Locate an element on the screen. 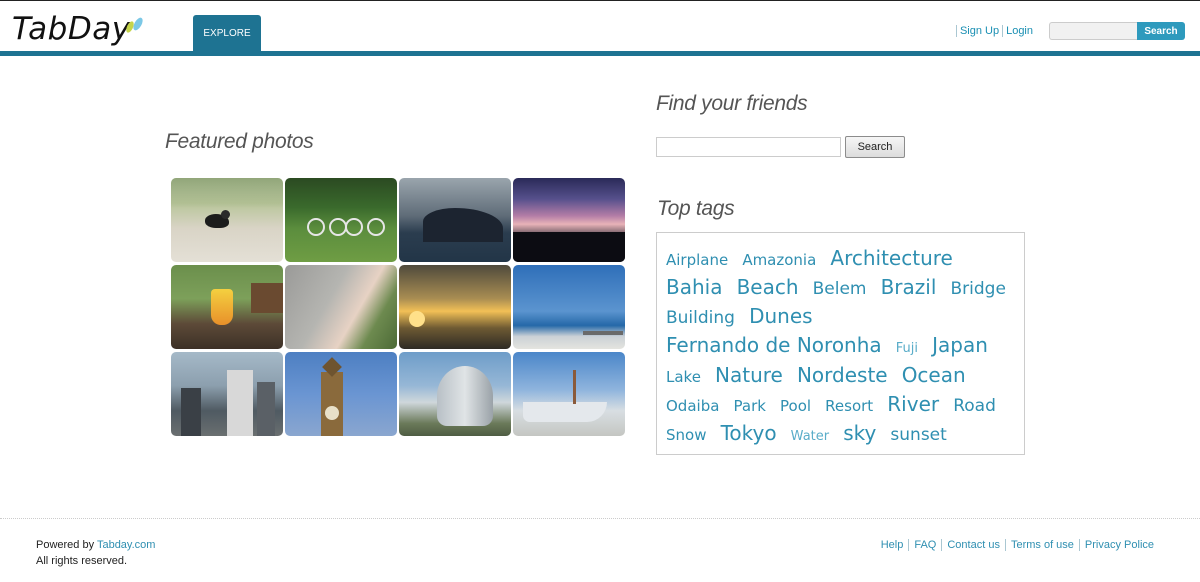 The width and height of the screenshot is (1200, 582). header-bar is located at coordinates (600, 53).